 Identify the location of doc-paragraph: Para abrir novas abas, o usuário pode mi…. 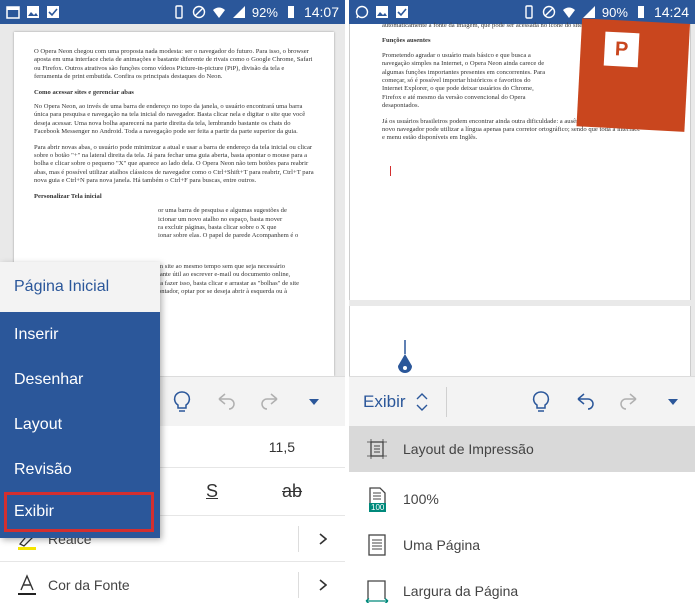
(174, 164).